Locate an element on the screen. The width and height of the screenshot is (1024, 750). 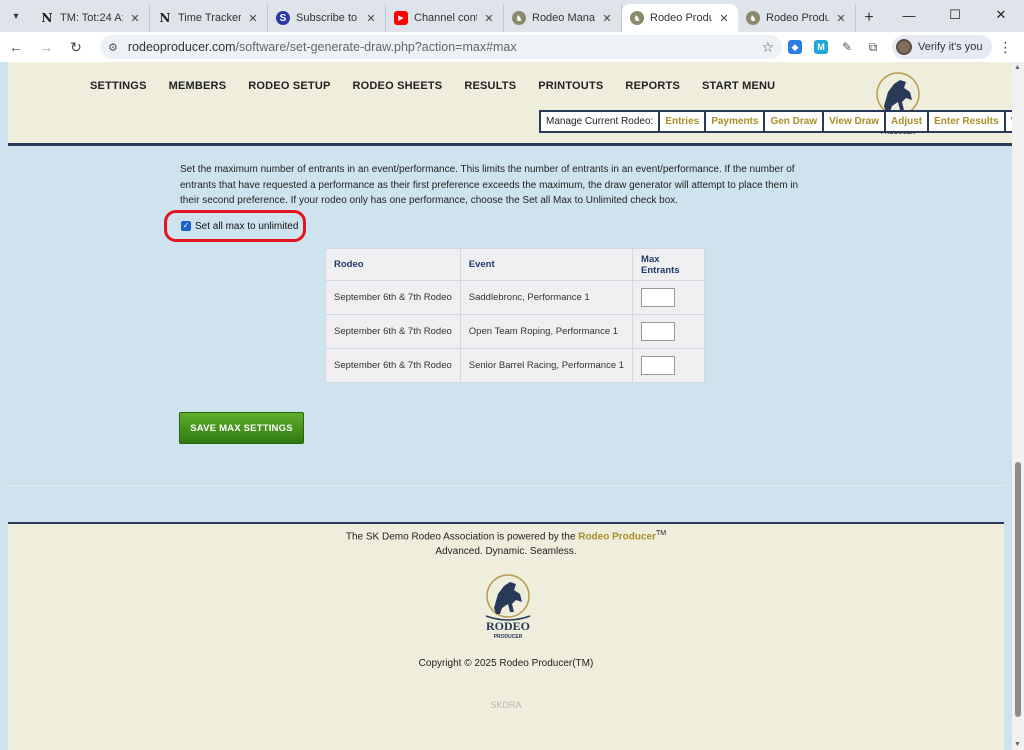
column-header-rodeo: Rodeo is located at coordinates (393, 264).